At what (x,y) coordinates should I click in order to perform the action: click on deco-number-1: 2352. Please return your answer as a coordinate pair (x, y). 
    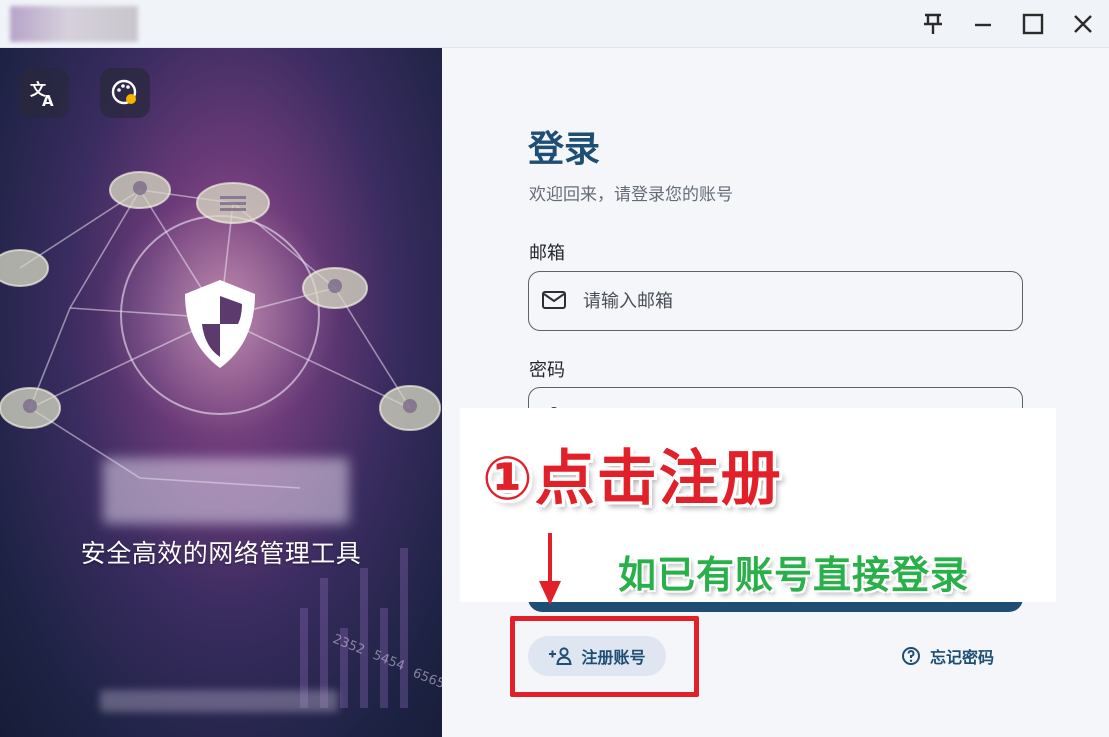
    Looking at the image, I should click on (349, 645).